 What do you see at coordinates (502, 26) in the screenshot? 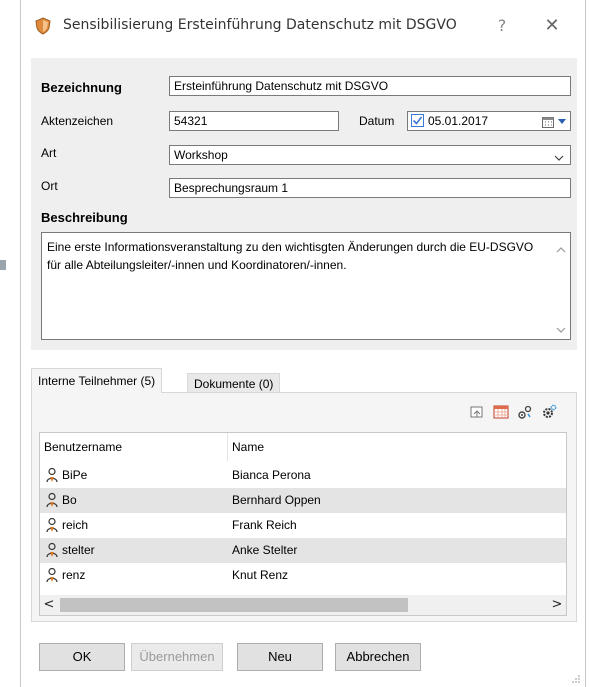
I see `help-button: ?` at bounding box center [502, 26].